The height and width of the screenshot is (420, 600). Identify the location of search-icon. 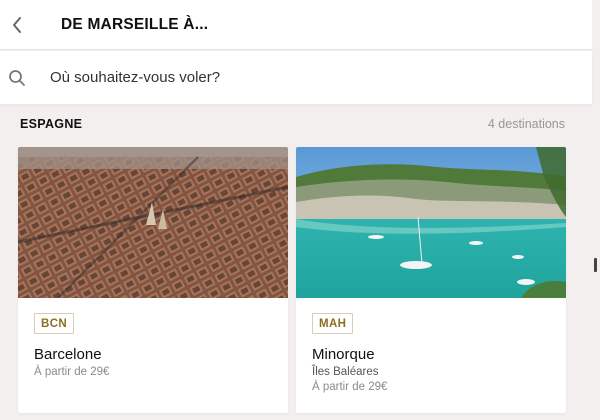
(17, 78).